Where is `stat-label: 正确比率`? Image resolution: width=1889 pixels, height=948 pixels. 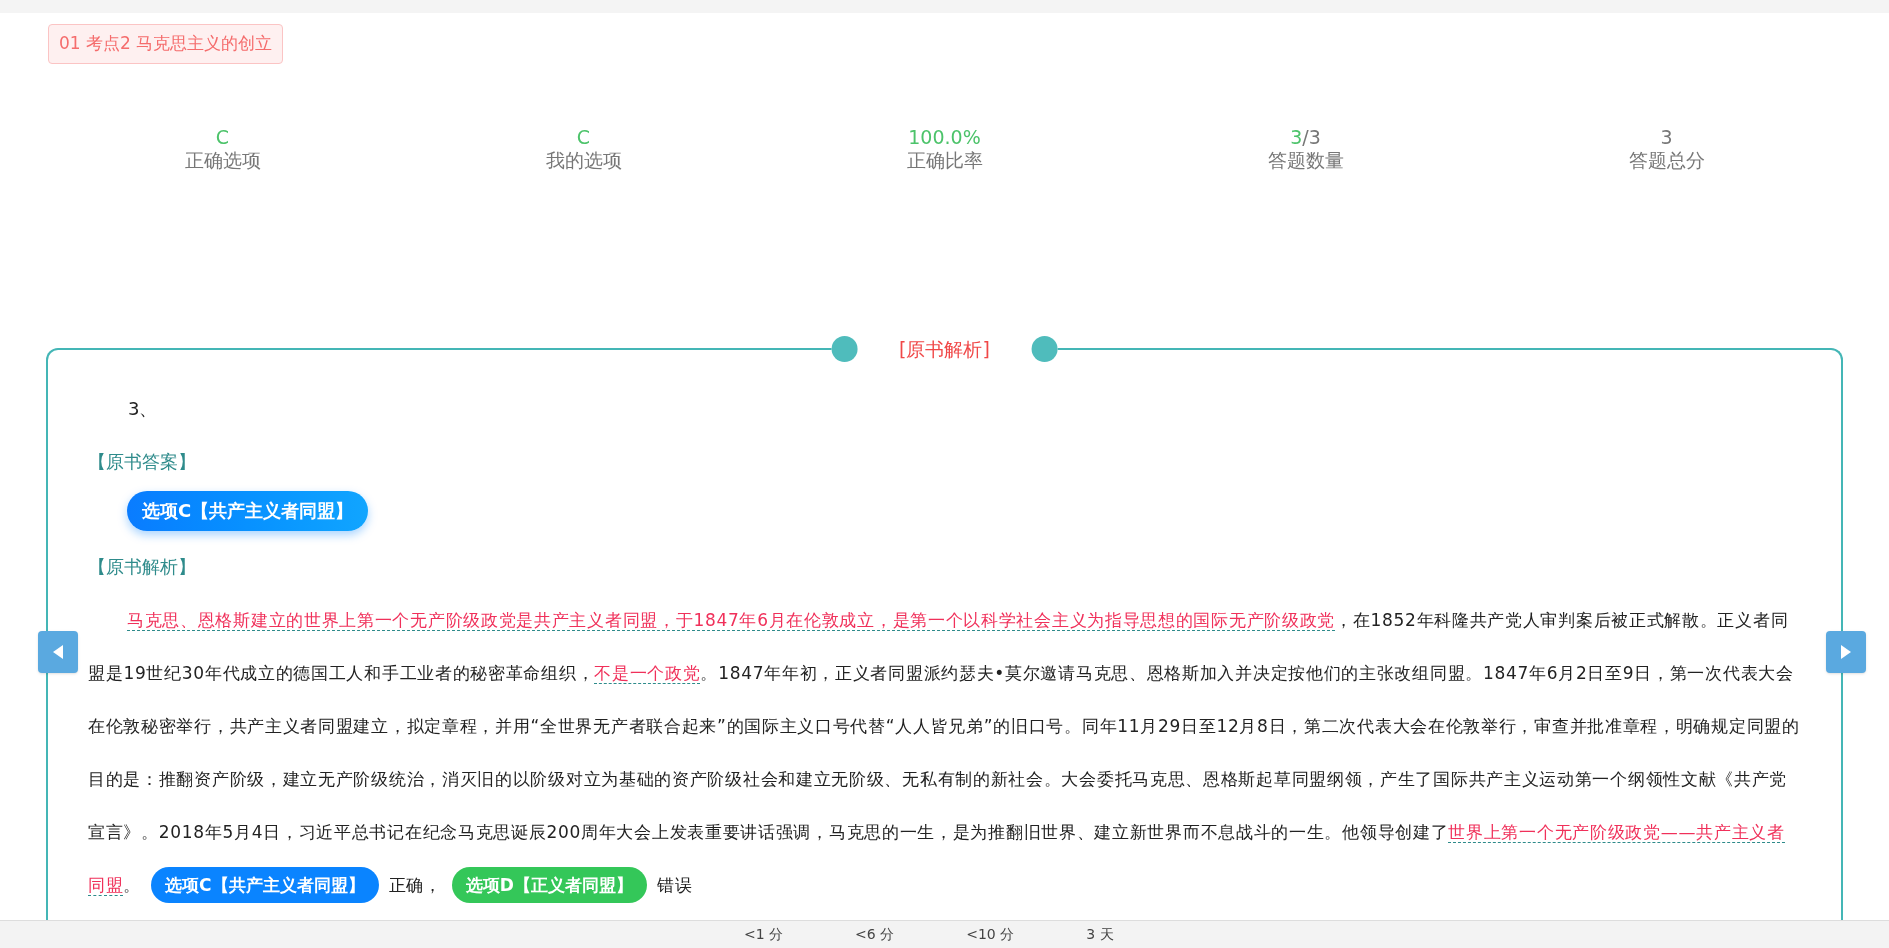 stat-label: 正确比率 is located at coordinates (944, 159).